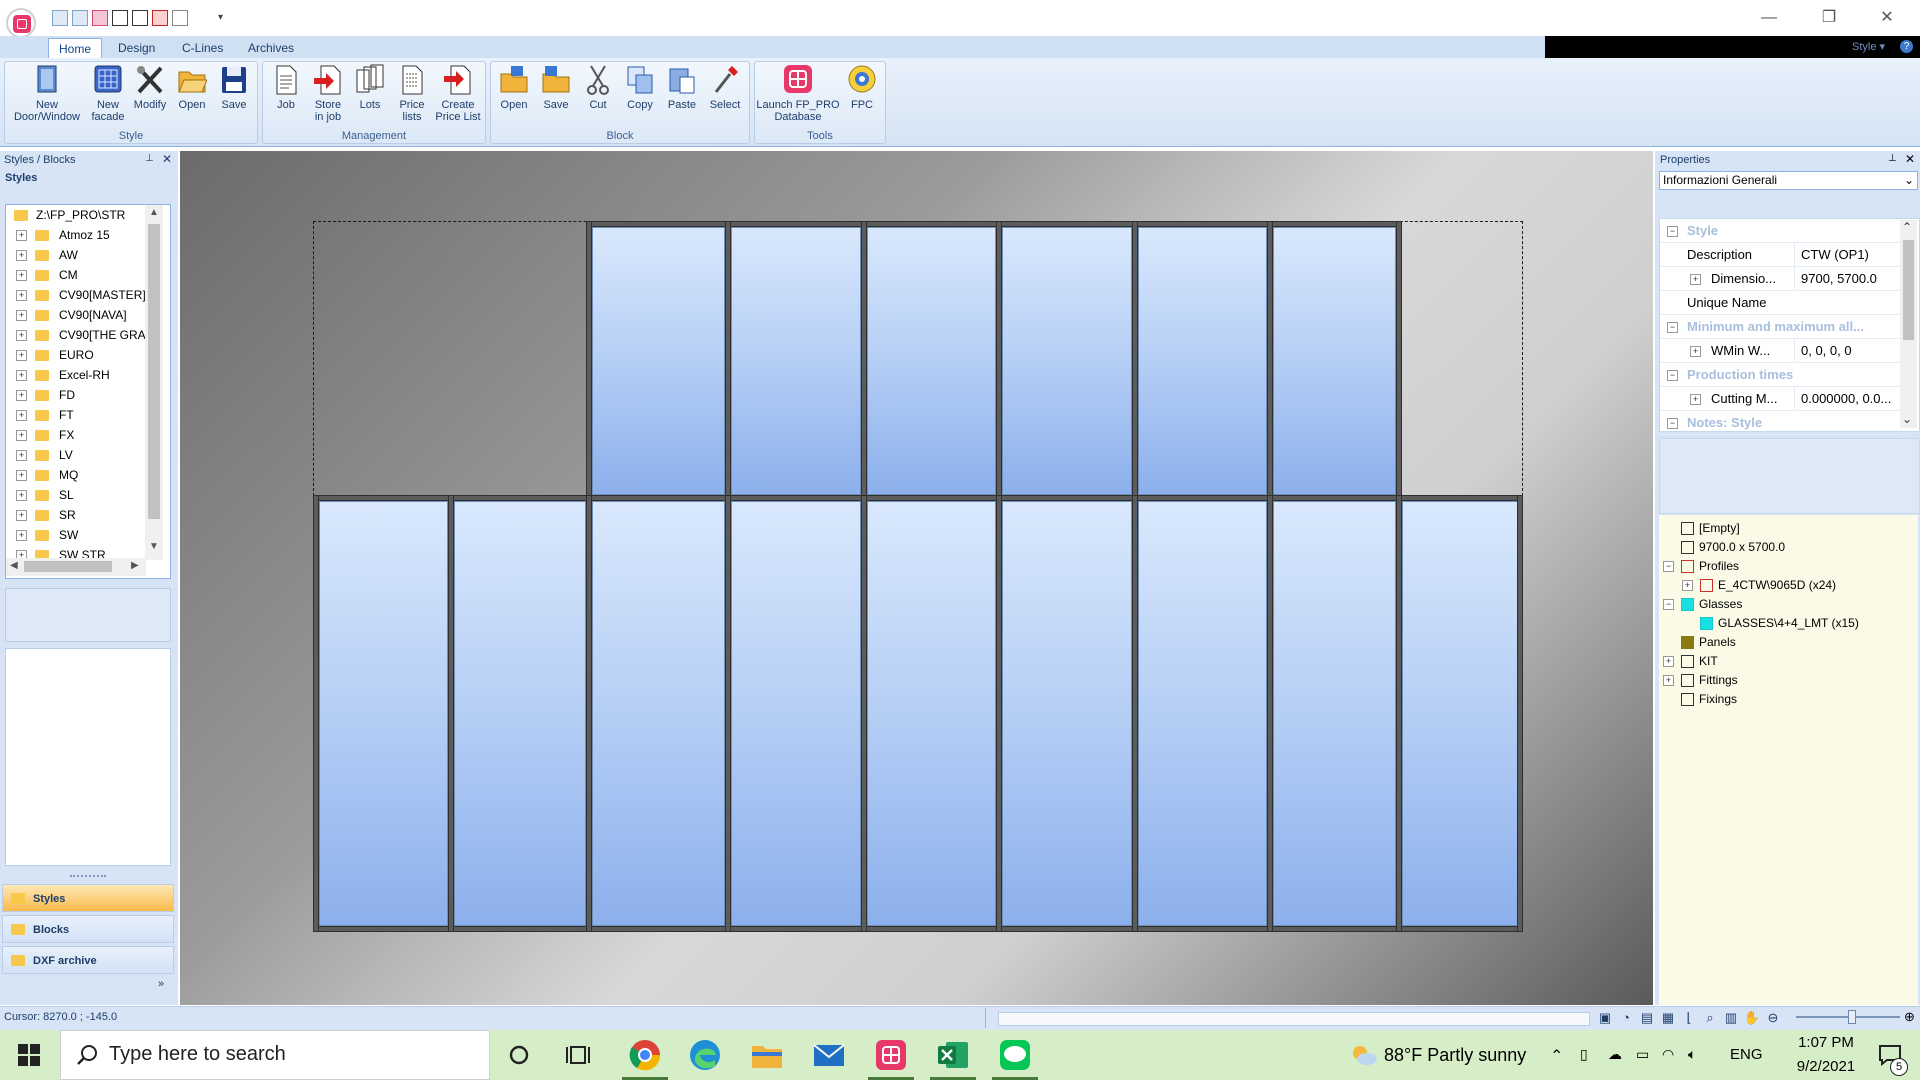  Describe the element at coordinates (1823, 350) in the screenshot. I see `property-value: 0, 0, 0, 0` at that location.